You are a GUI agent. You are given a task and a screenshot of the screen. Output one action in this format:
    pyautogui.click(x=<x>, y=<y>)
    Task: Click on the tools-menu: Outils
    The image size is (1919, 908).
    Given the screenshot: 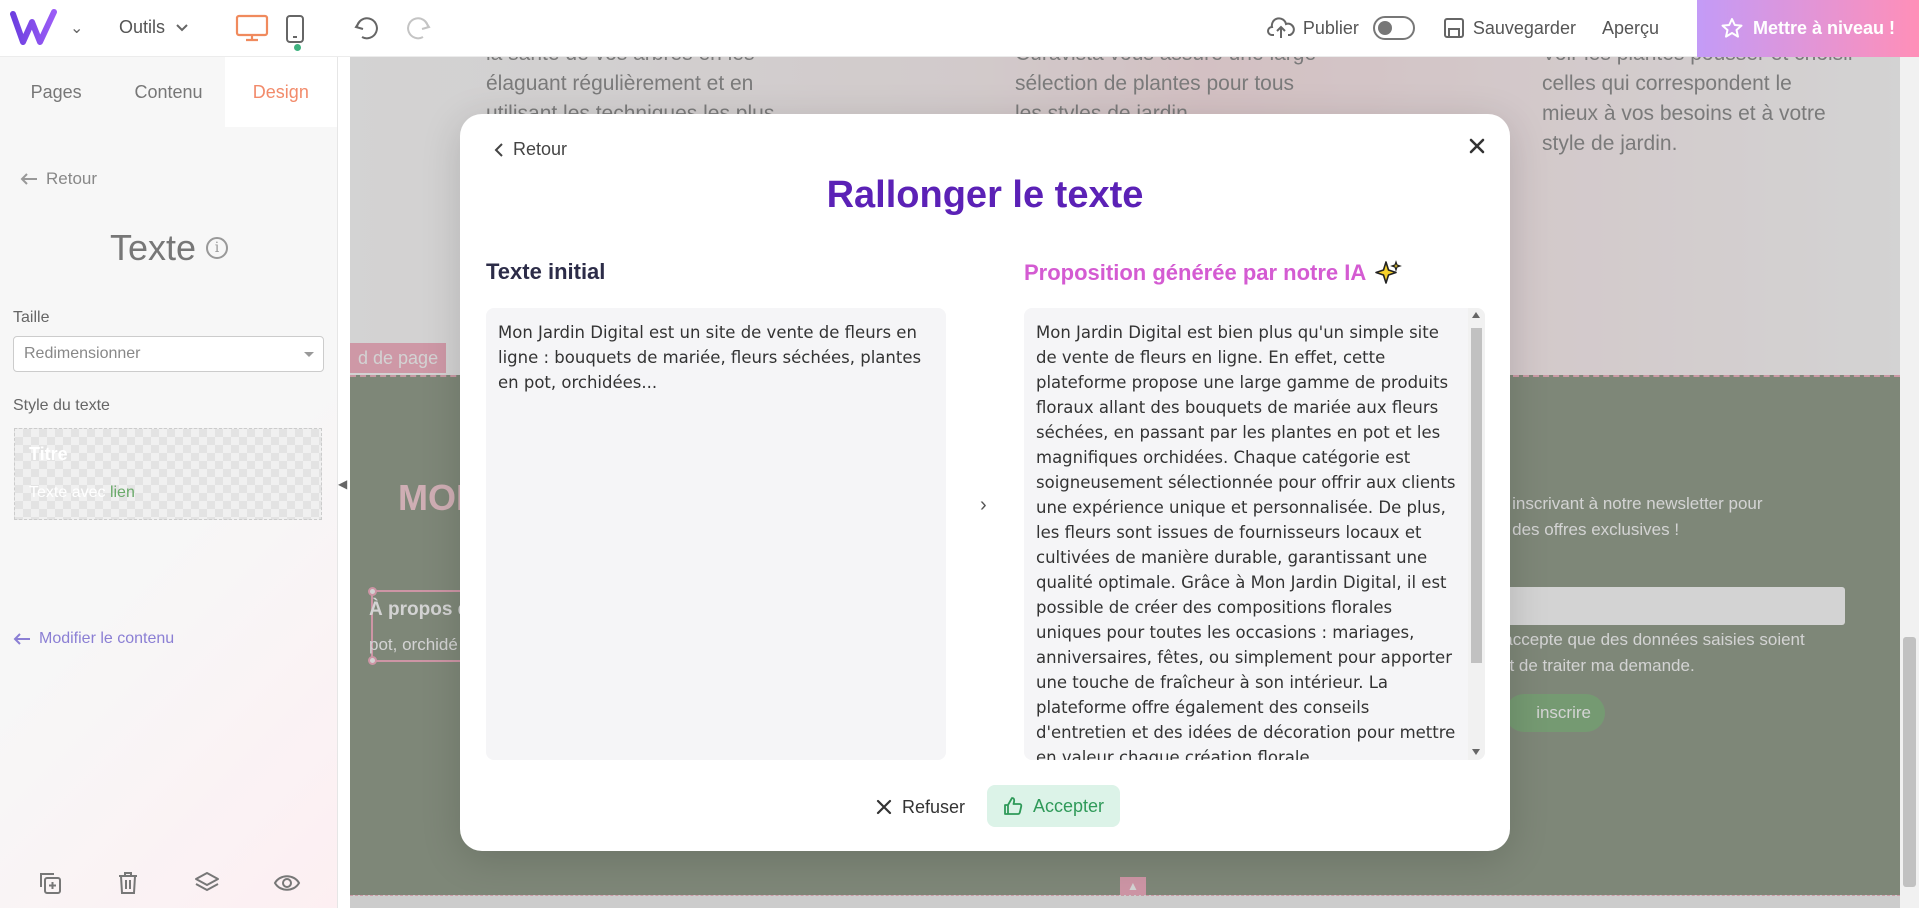 What is the action you would take?
    pyautogui.click(x=154, y=27)
    